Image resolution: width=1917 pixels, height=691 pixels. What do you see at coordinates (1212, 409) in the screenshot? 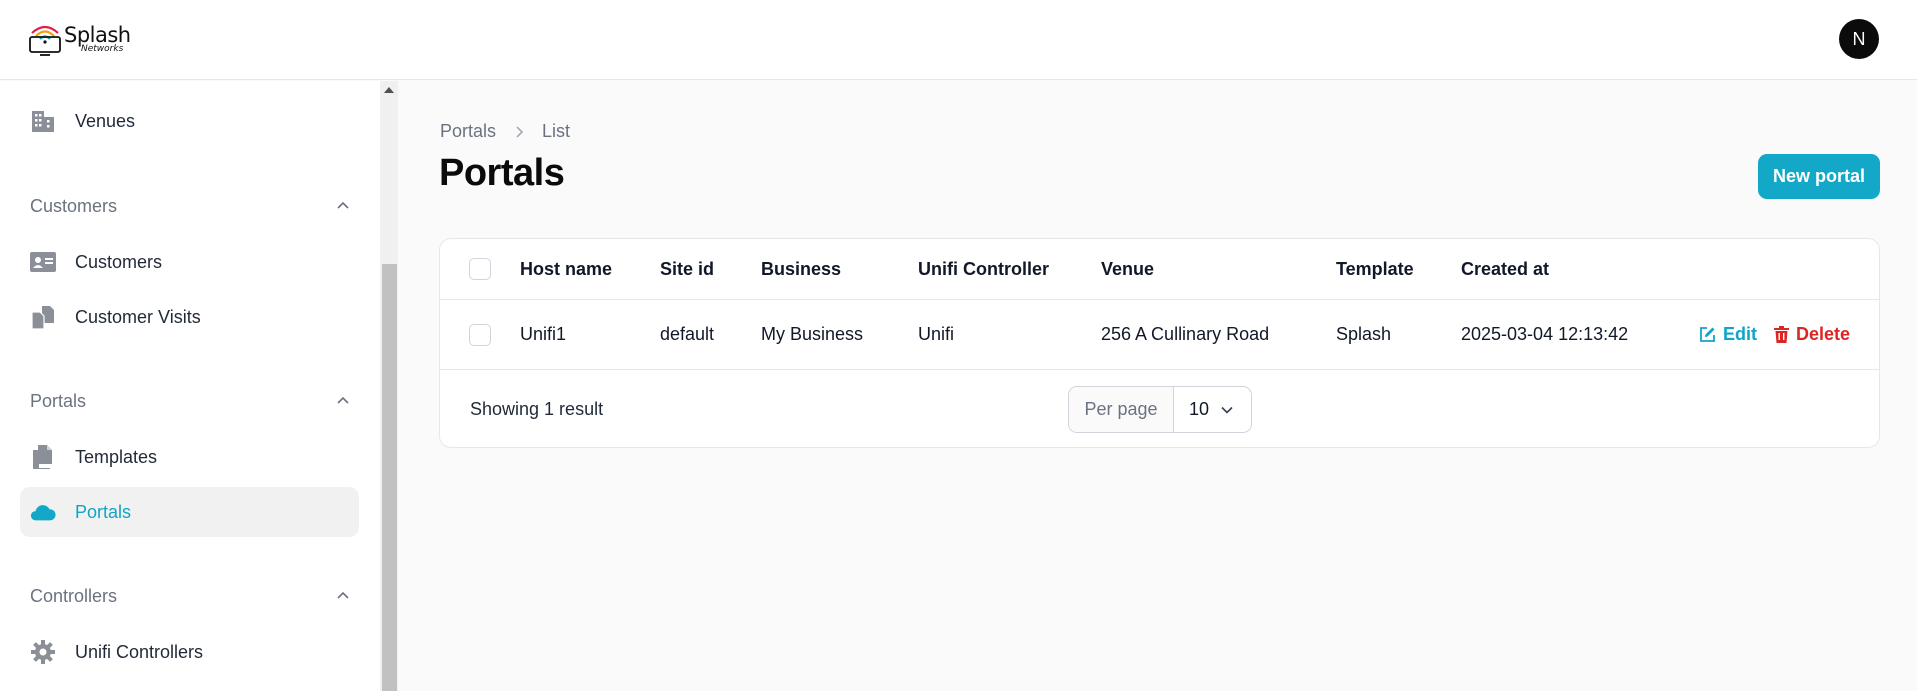
I see `per-page-select: 10` at bounding box center [1212, 409].